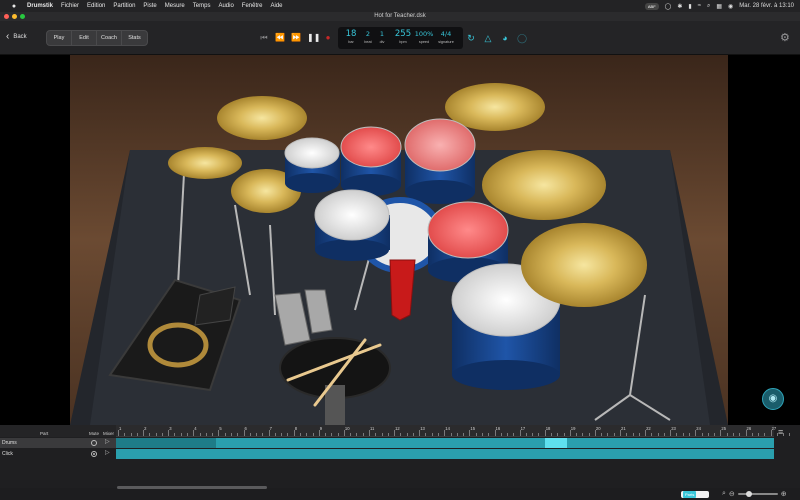 Image resolution: width=800 pixels, height=500 pixels. What do you see at coordinates (400, 494) in the screenshot?
I see `bottom-bar: Parts ⌕ ⊖ ⊕` at bounding box center [400, 494].